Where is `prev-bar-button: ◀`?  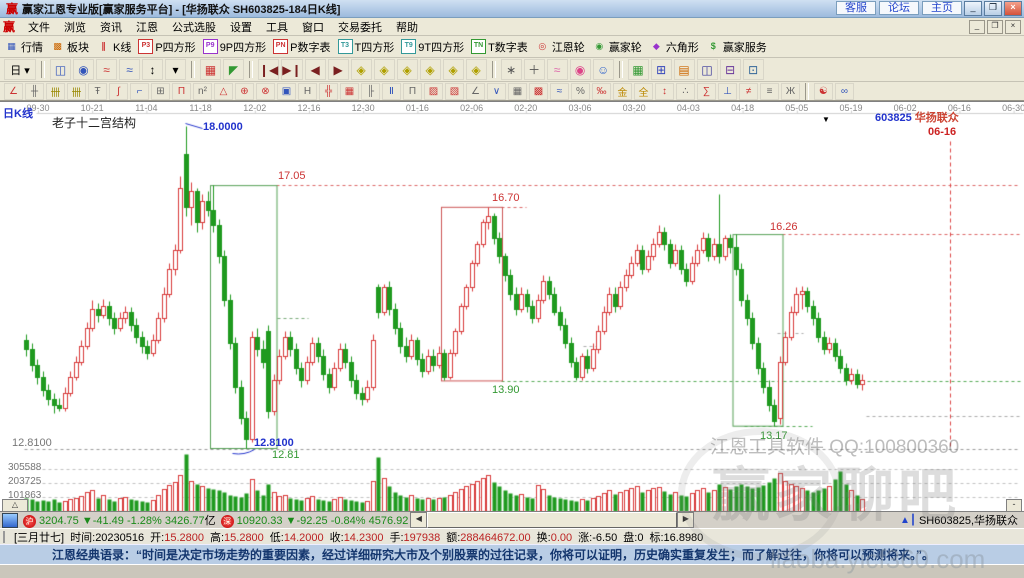 prev-bar-button: ◀ is located at coordinates (315, 69).